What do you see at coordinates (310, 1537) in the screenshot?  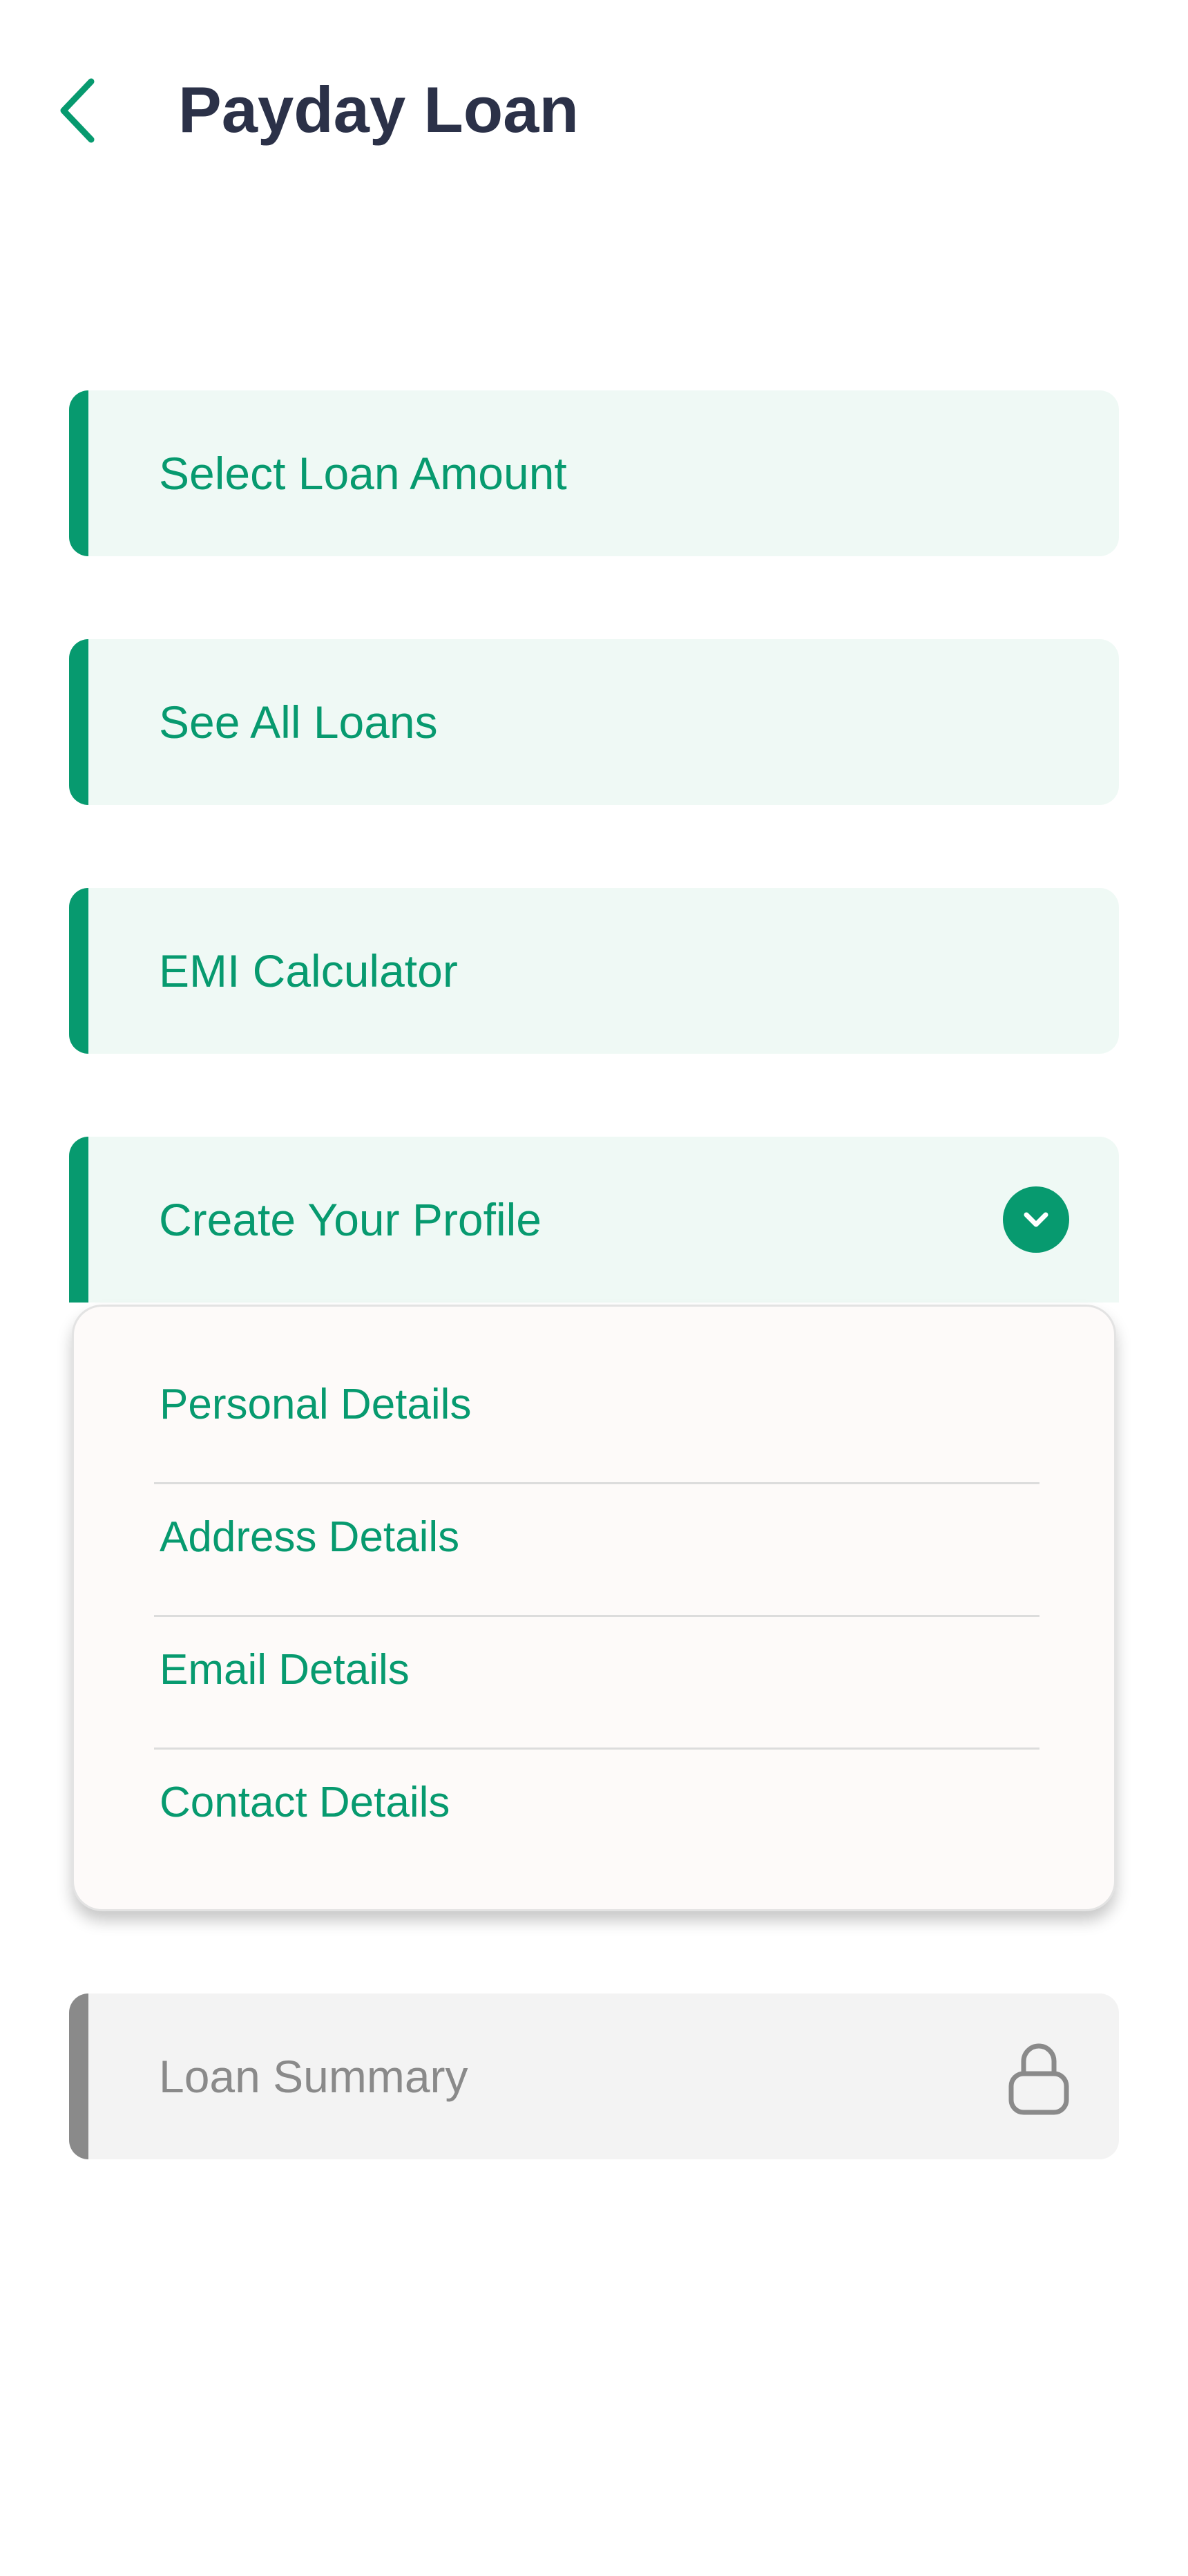 I see `submenu-item-label: Address Details` at bounding box center [310, 1537].